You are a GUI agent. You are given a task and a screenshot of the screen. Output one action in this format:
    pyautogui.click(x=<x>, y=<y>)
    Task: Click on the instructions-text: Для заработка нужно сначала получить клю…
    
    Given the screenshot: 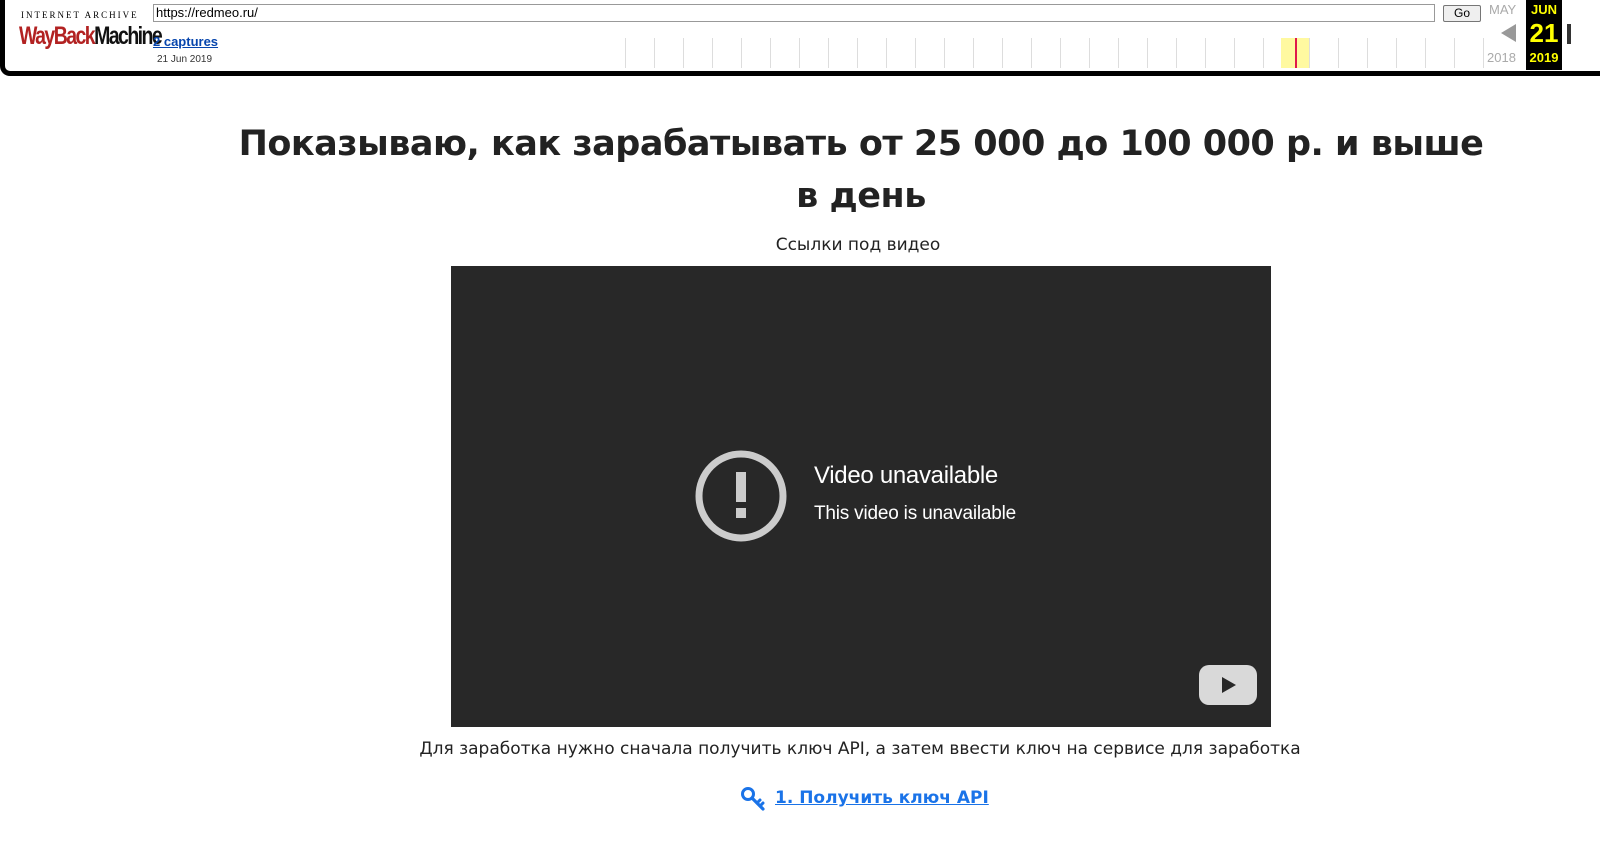 What is the action you would take?
    pyautogui.click(x=860, y=749)
    